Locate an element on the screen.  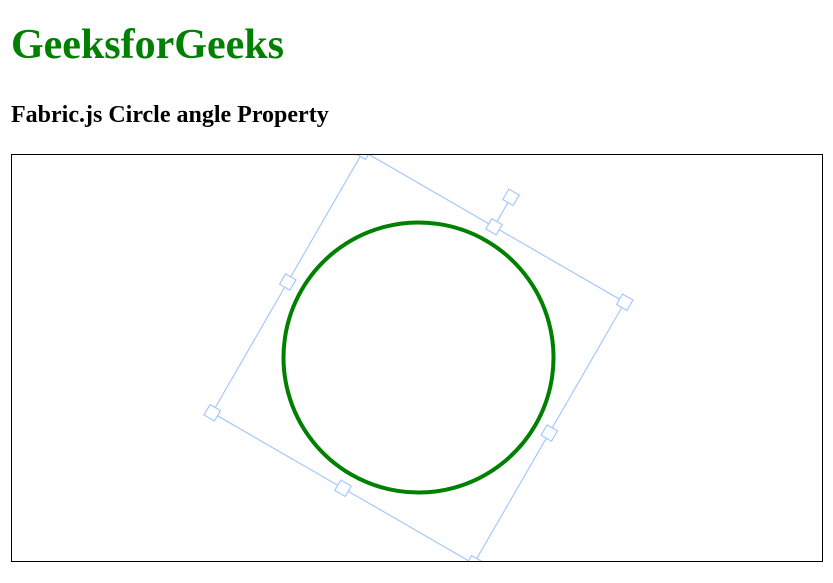
rotation-handle is located at coordinates (511, 197).